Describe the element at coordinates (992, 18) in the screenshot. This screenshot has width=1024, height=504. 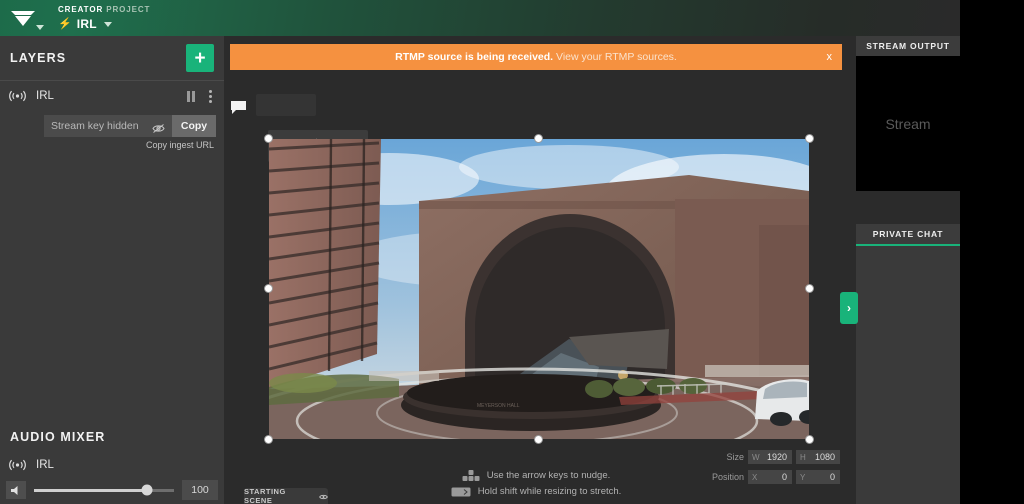
I see `header-filler` at that location.